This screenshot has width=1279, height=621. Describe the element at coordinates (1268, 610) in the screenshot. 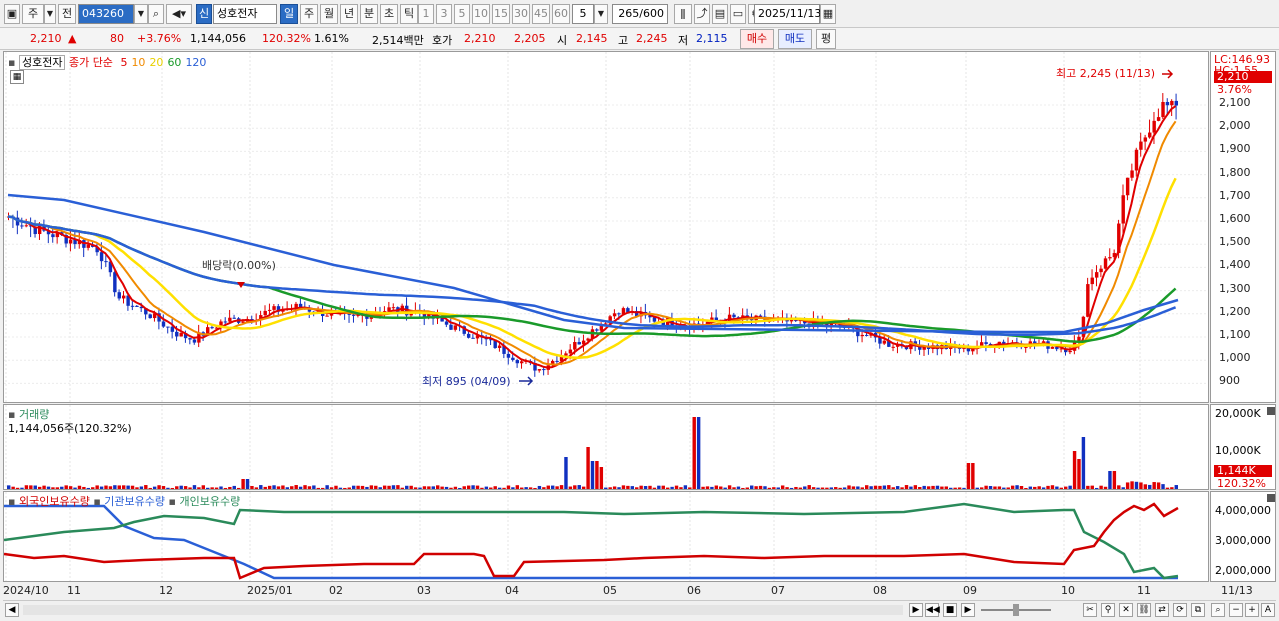

I see `font-size-icon: A` at that location.